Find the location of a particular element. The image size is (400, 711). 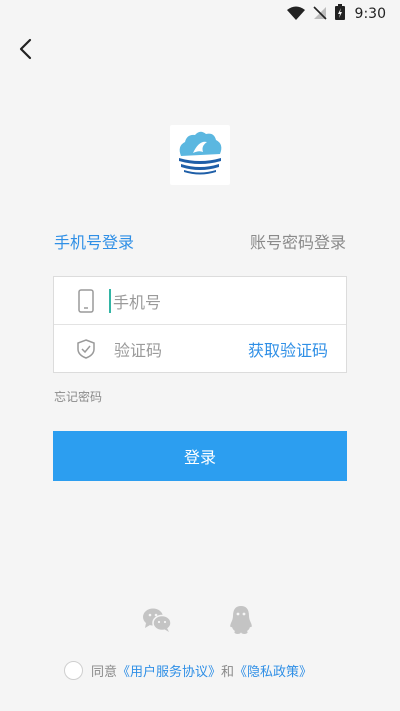

status-time: 9:30 is located at coordinates (370, 14).